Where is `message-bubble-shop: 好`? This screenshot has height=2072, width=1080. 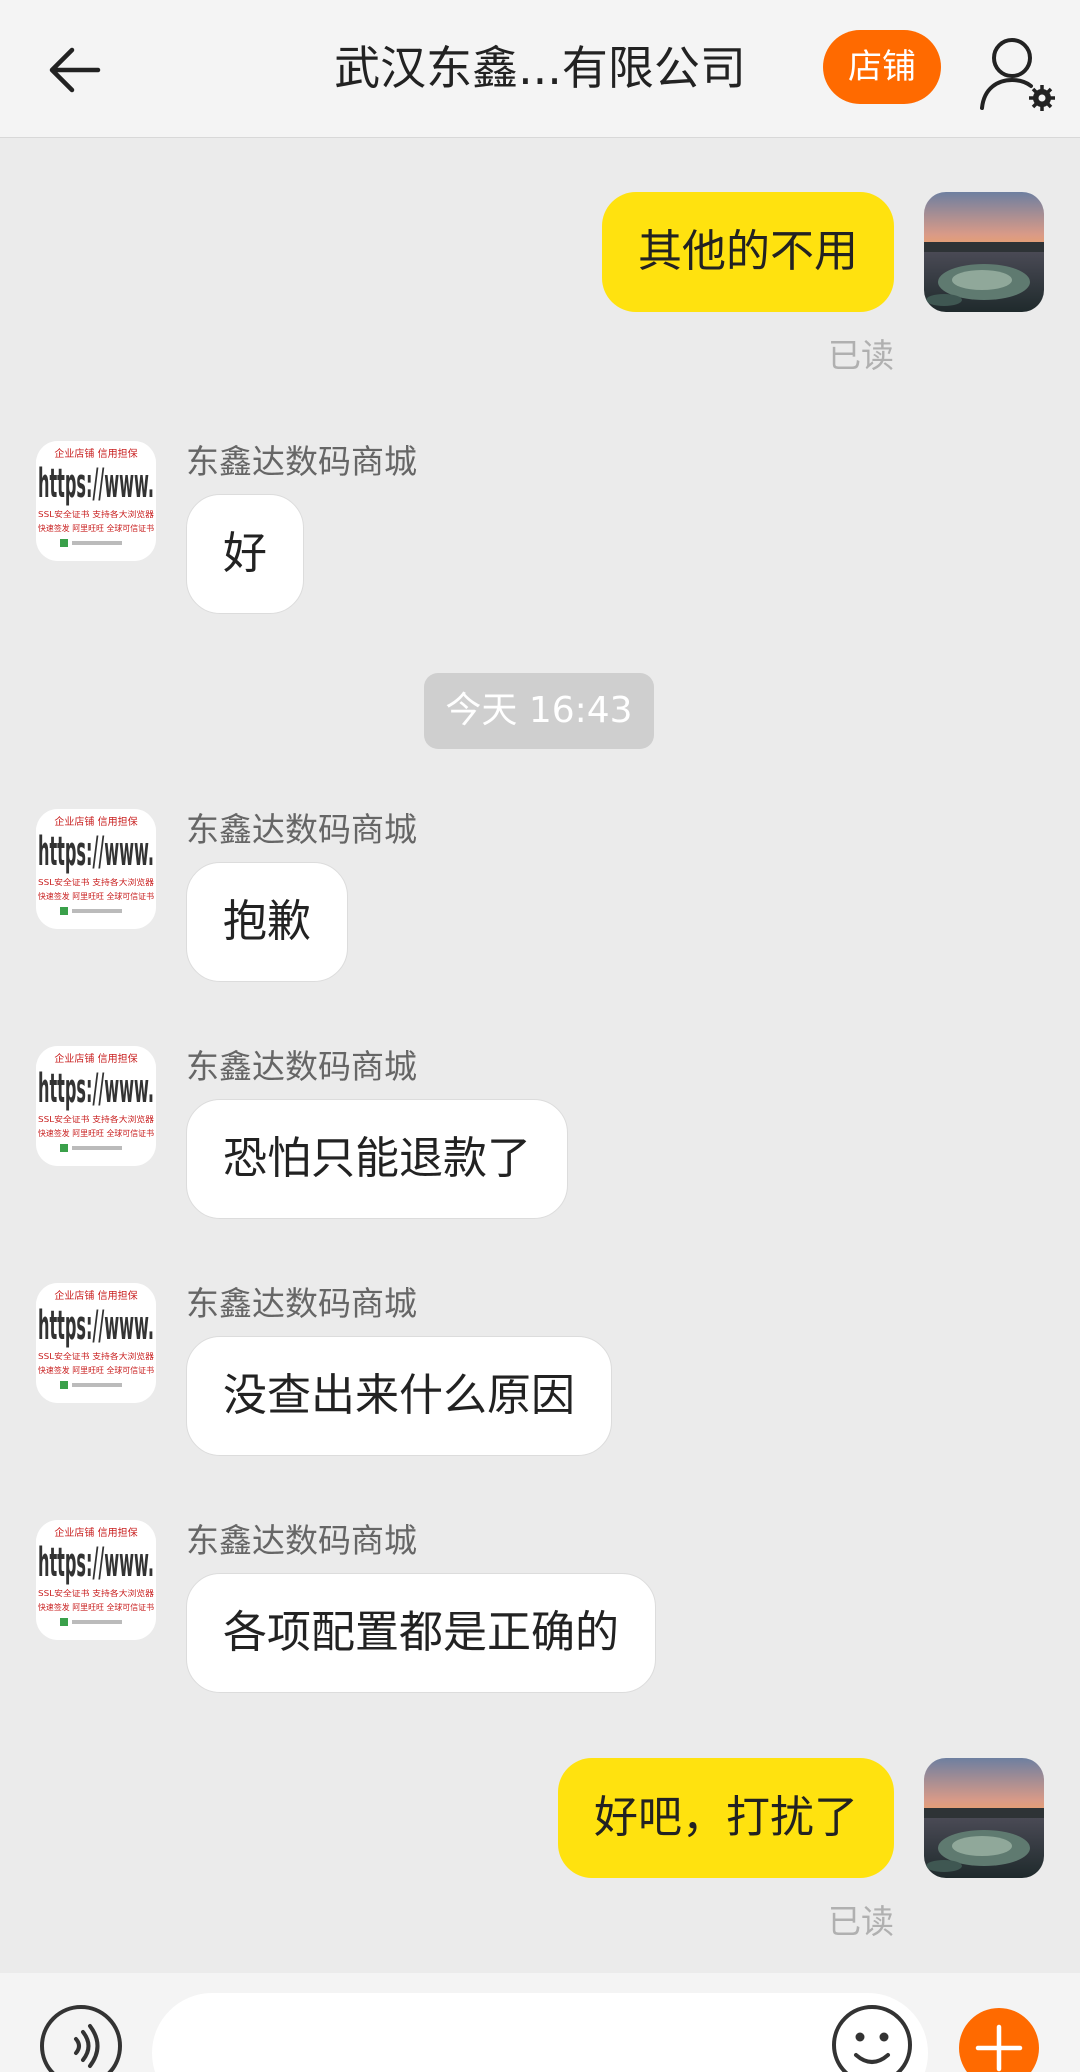 message-bubble-shop: 好 is located at coordinates (245, 554).